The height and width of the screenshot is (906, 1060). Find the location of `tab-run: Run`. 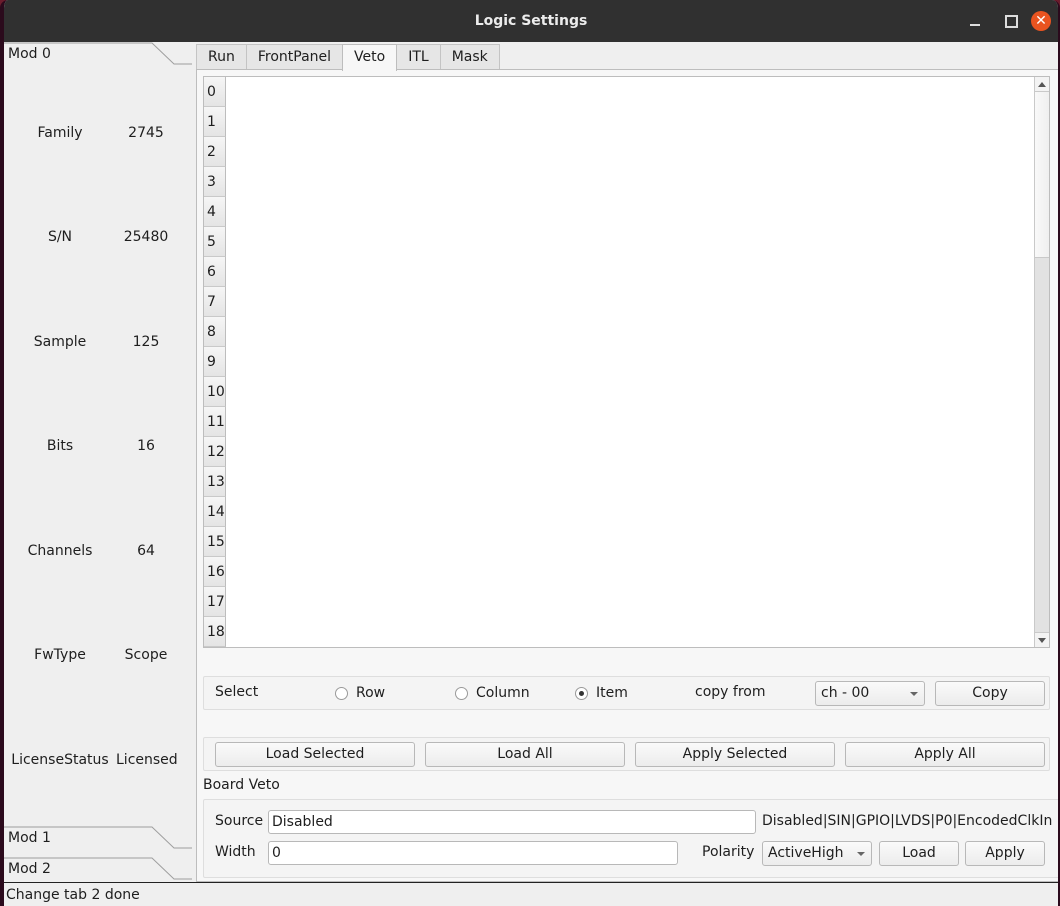

tab-run: Run is located at coordinates (221, 57).